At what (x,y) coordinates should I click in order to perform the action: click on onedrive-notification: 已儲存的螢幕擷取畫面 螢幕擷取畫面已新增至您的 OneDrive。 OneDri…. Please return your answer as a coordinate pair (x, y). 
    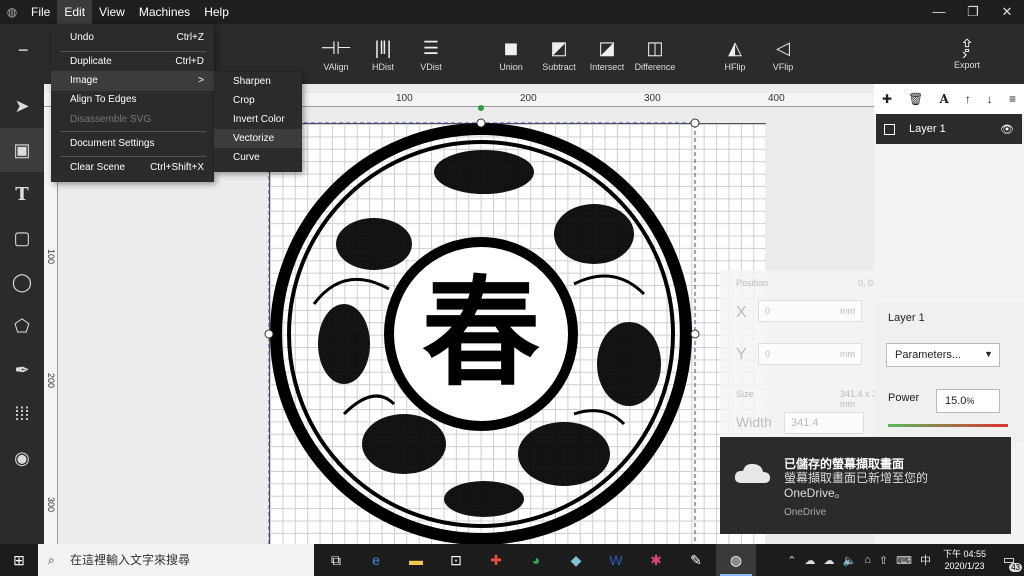
    Looking at the image, I should click on (865, 485).